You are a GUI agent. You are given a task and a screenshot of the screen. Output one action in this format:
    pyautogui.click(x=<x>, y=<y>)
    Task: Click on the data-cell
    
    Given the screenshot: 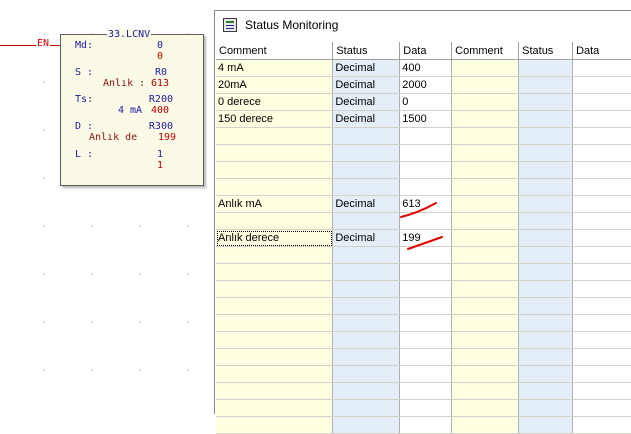 What is the action you would take?
    pyautogui.click(x=426, y=425)
    